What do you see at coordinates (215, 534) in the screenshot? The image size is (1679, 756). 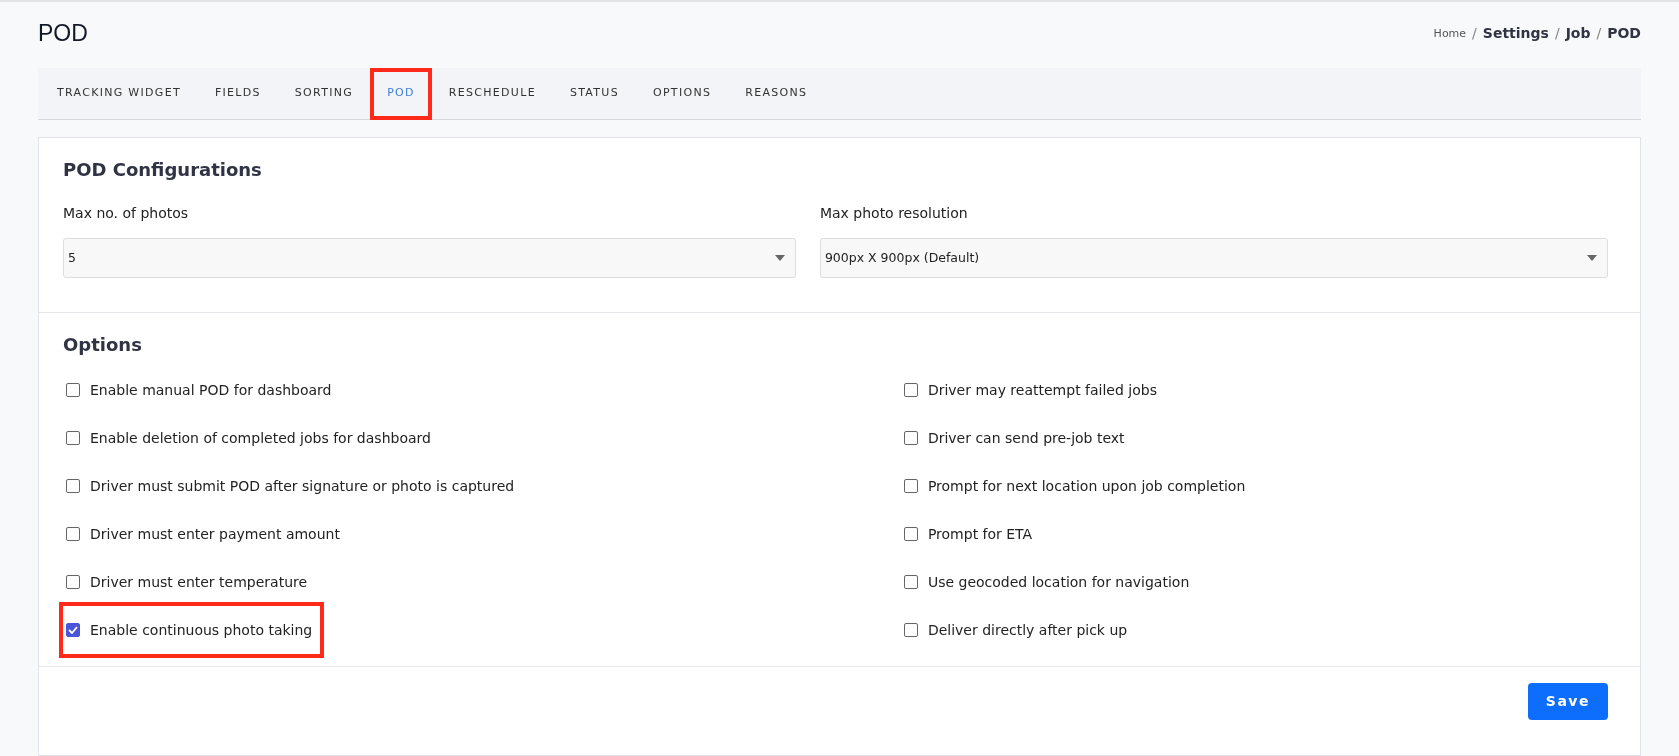 I see `option-label: Driver must enter payment amount` at bounding box center [215, 534].